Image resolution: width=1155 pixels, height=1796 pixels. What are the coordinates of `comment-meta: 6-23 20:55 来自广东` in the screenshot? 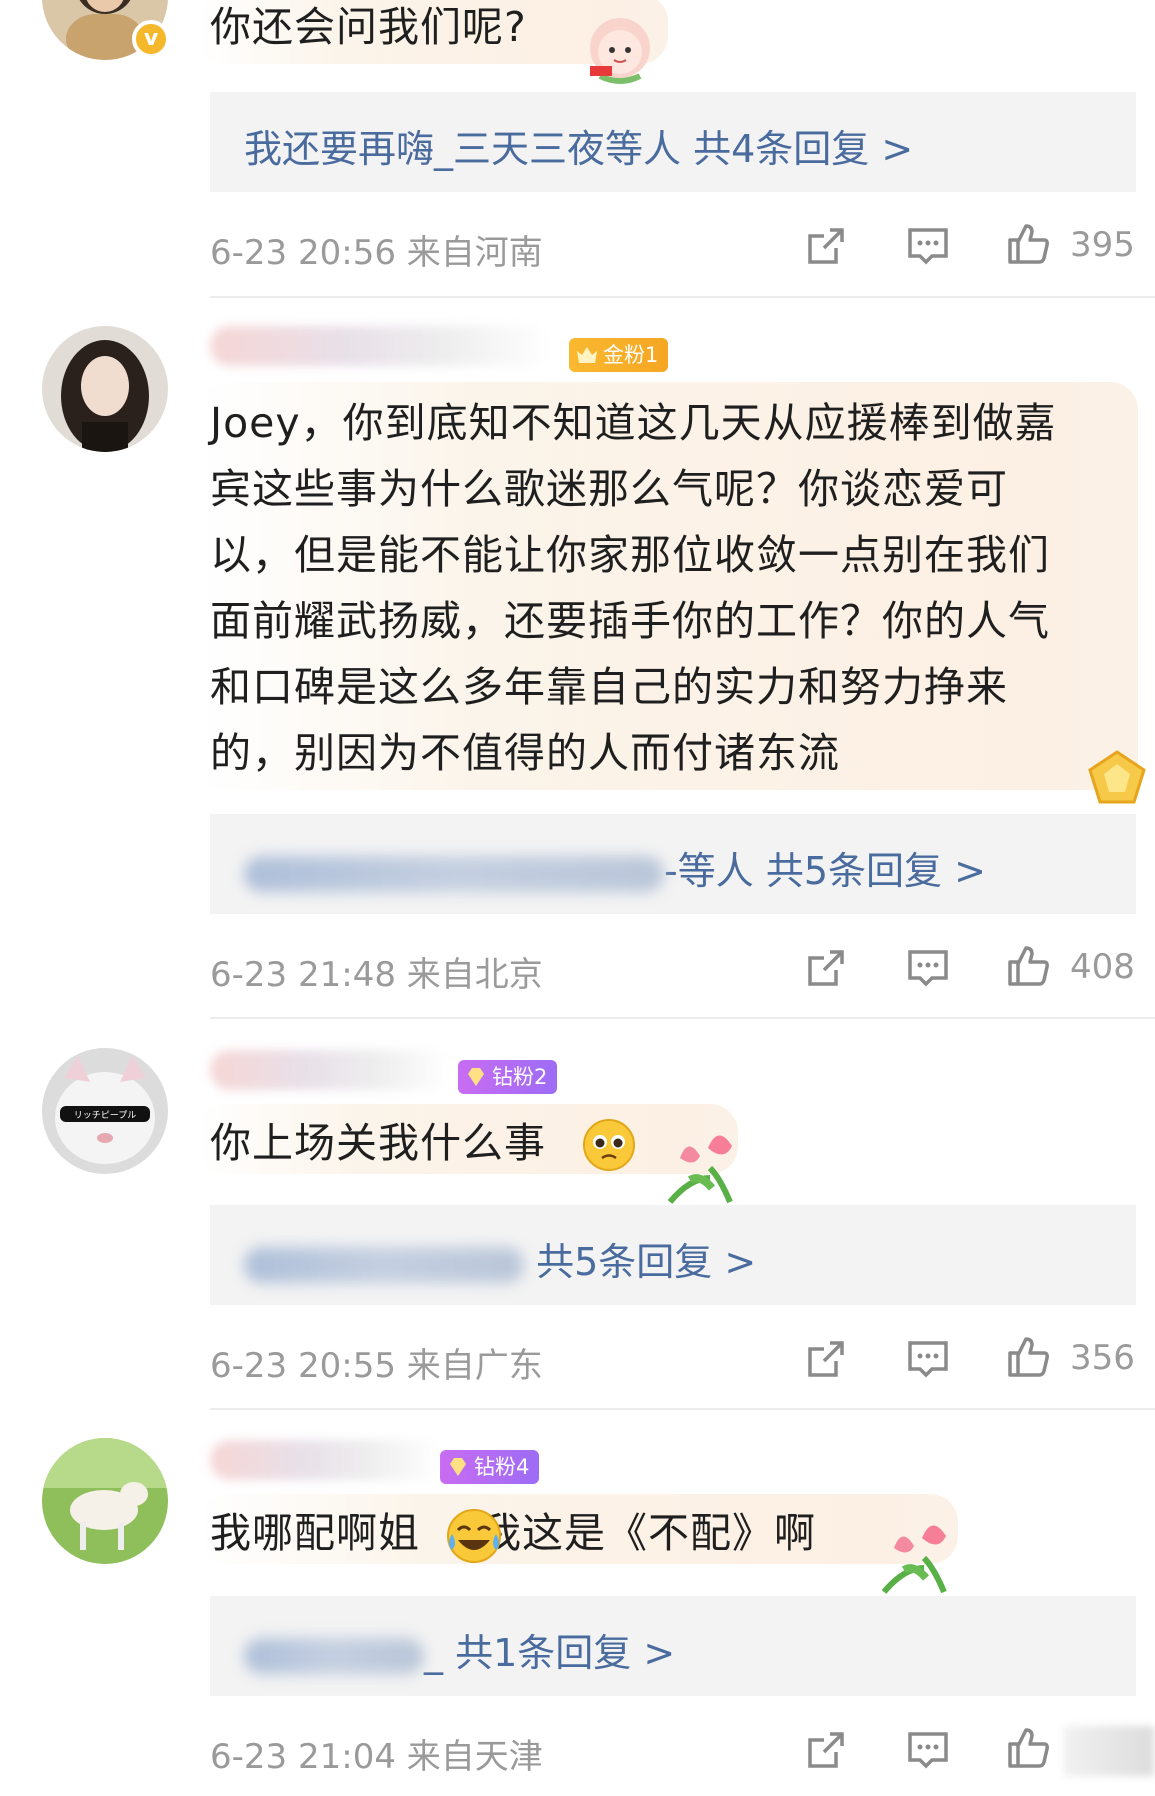 It's located at (376, 1362).